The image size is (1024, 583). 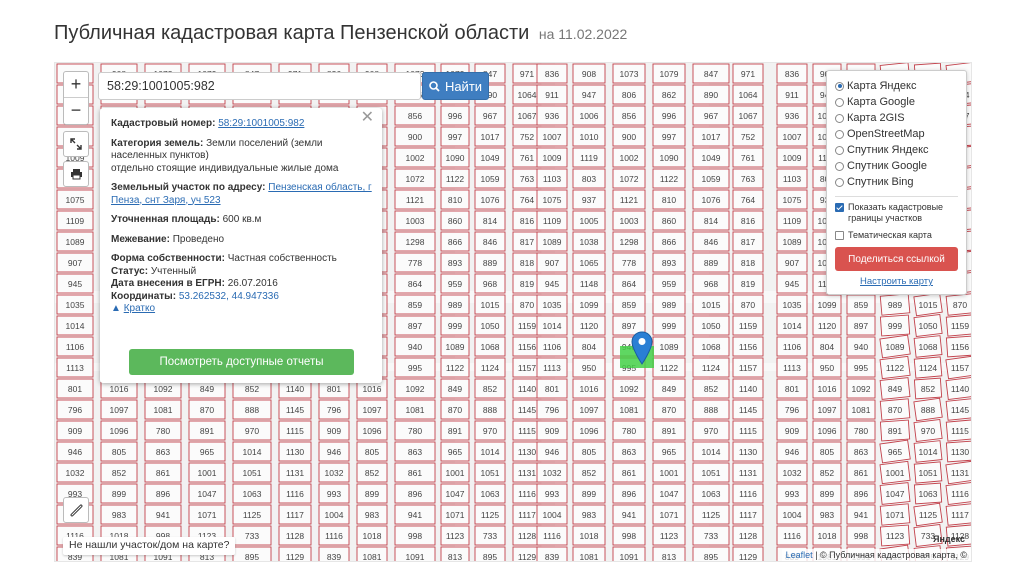 I want to click on parcel-number: 937, so click(x=589, y=200).